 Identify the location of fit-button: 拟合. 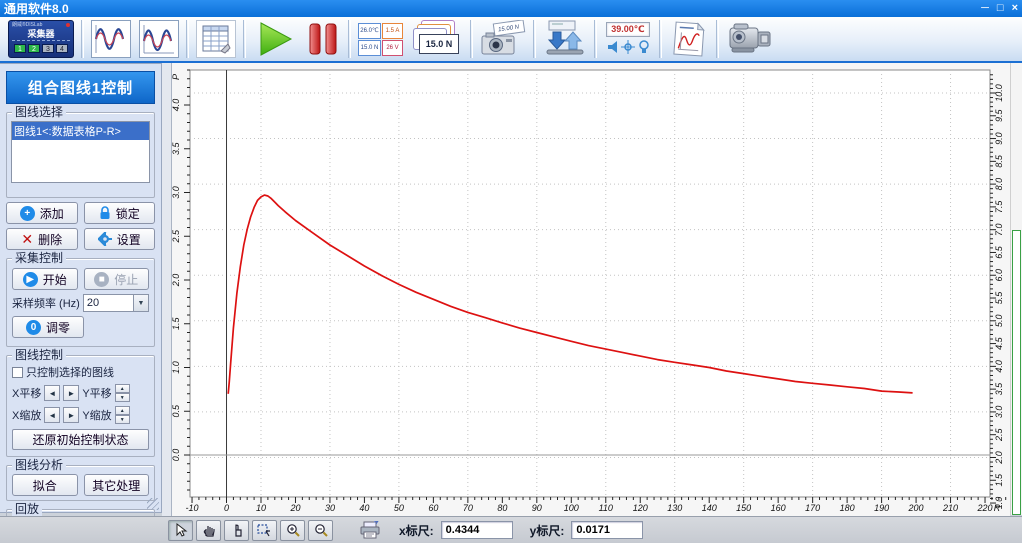
(45, 485).